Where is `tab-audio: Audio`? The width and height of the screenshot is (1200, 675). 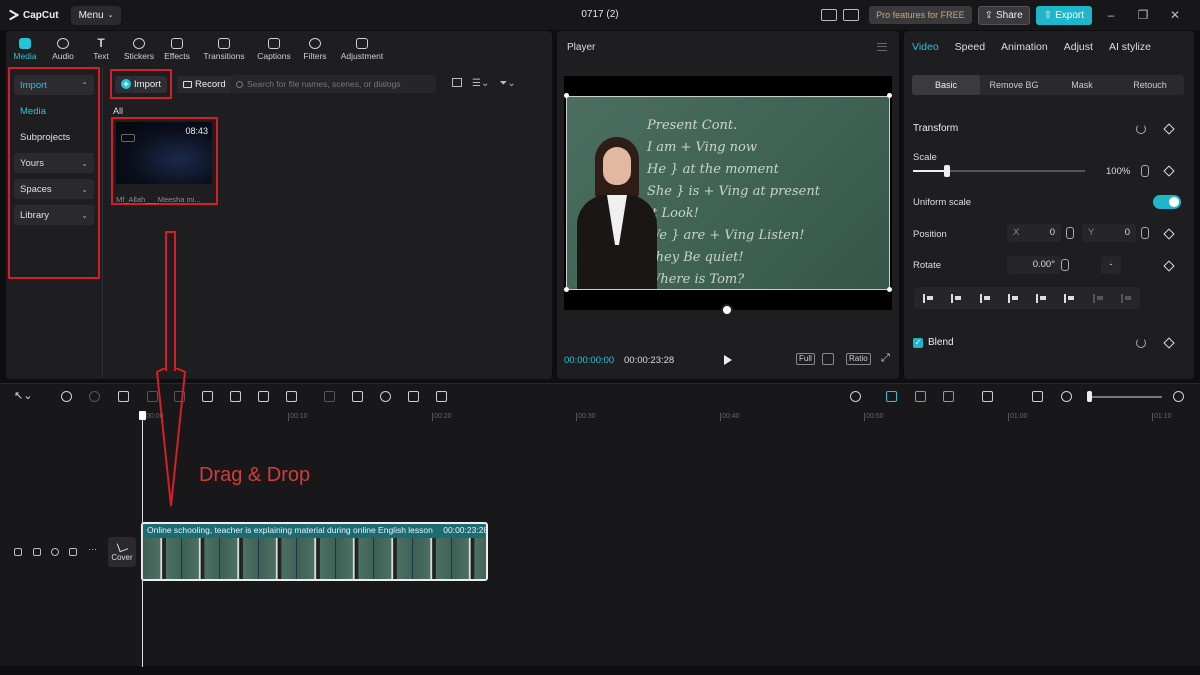 tab-audio: Audio is located at coordinates (63, 46).